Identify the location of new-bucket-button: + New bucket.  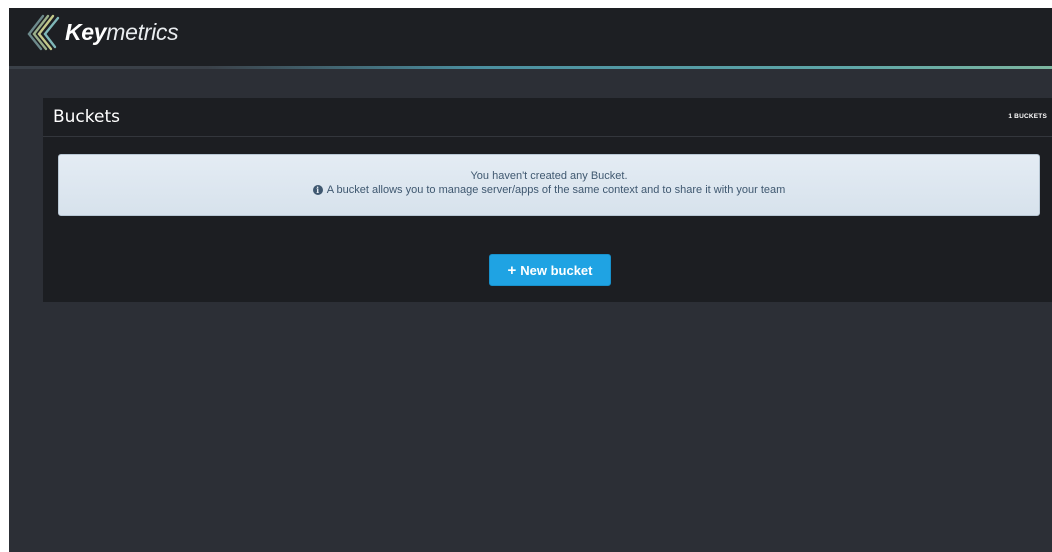
(550, 270).